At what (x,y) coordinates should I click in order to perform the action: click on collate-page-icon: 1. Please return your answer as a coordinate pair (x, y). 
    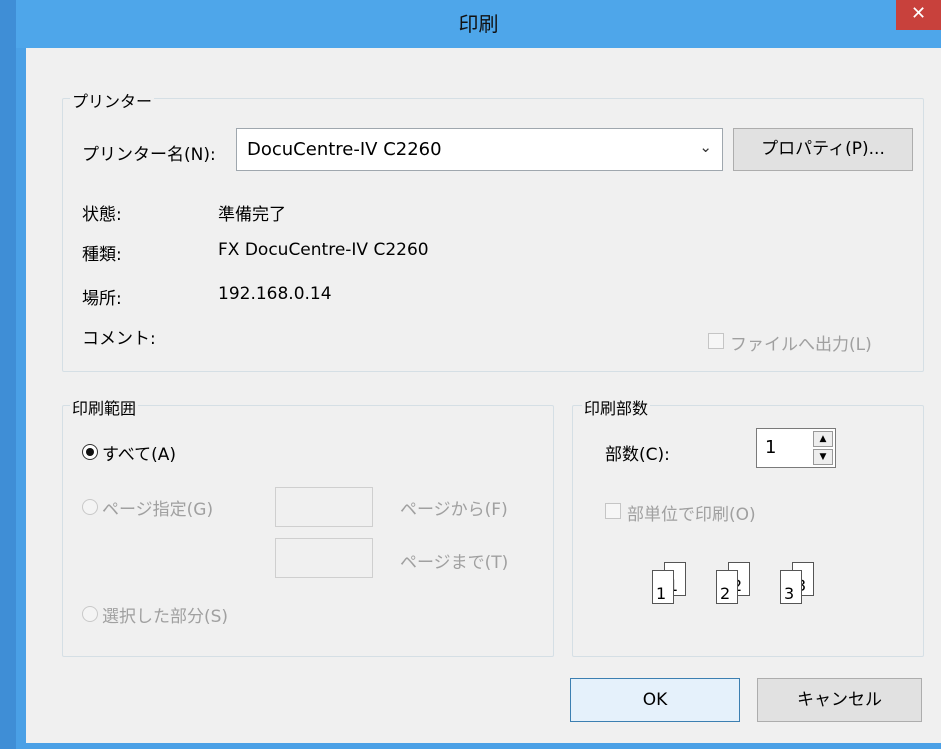
    Looking at the image, I should click on (663, 587).